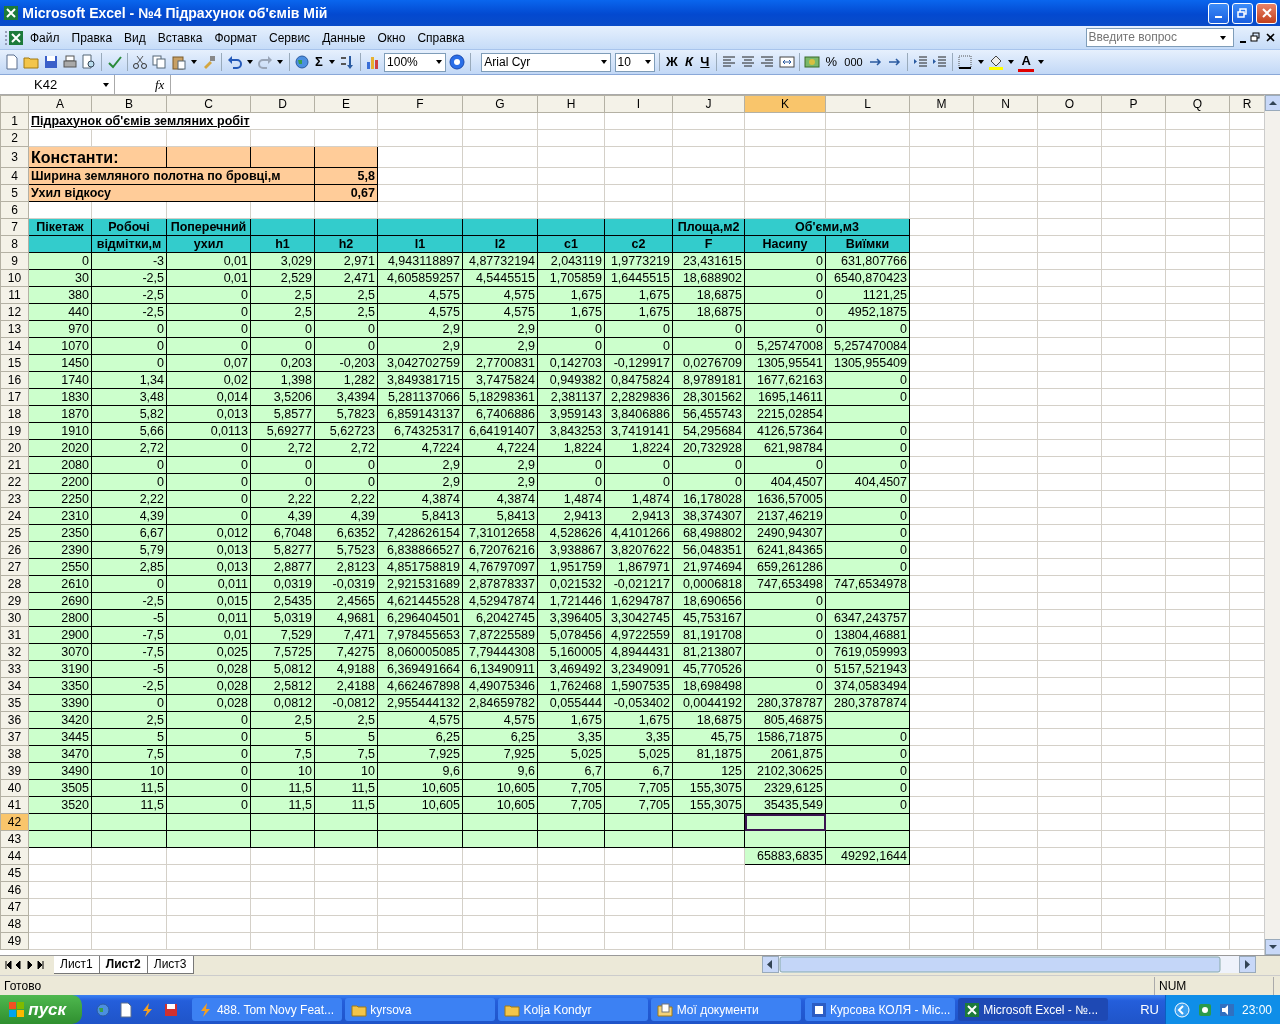 The height and width of the screenshot is (1024, 1280). I want to click on spreadsheet-icon, so click(16, 37).